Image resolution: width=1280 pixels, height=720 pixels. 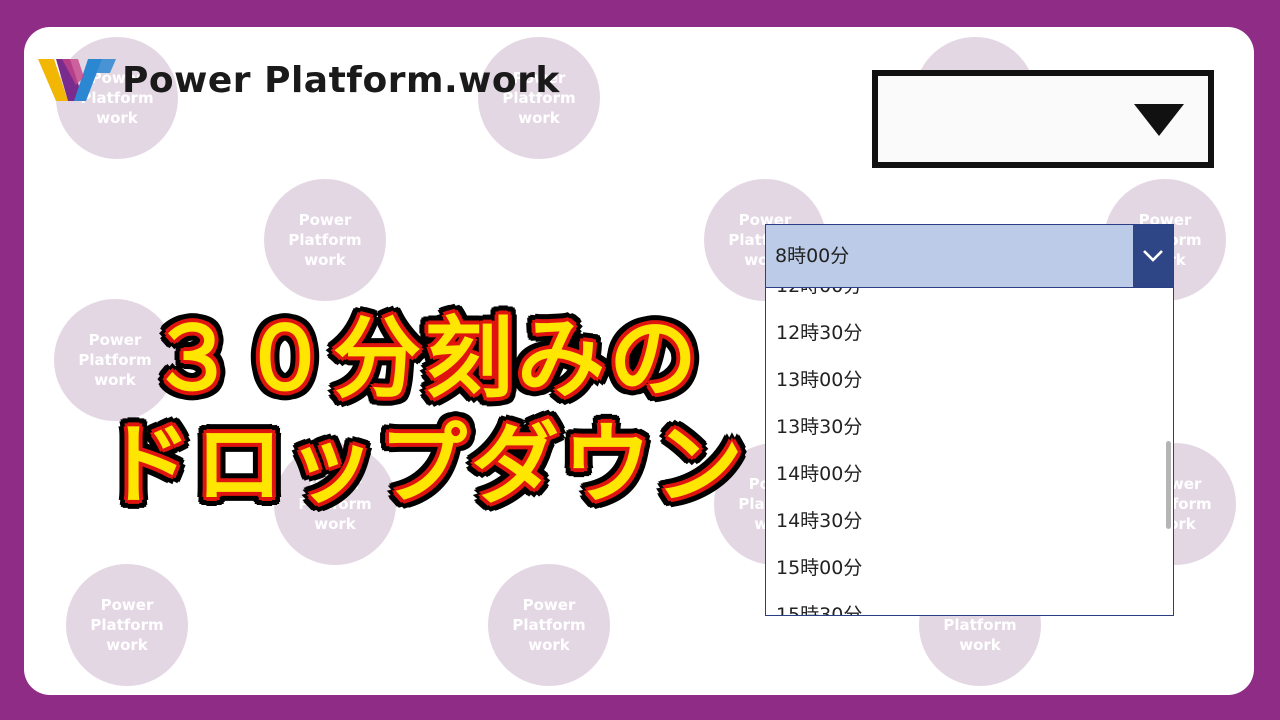 What do you see at coordinates (969, 603) in the screenshot?
I see `dropdown-option: 15時30分` at bounding box center [969, 603].